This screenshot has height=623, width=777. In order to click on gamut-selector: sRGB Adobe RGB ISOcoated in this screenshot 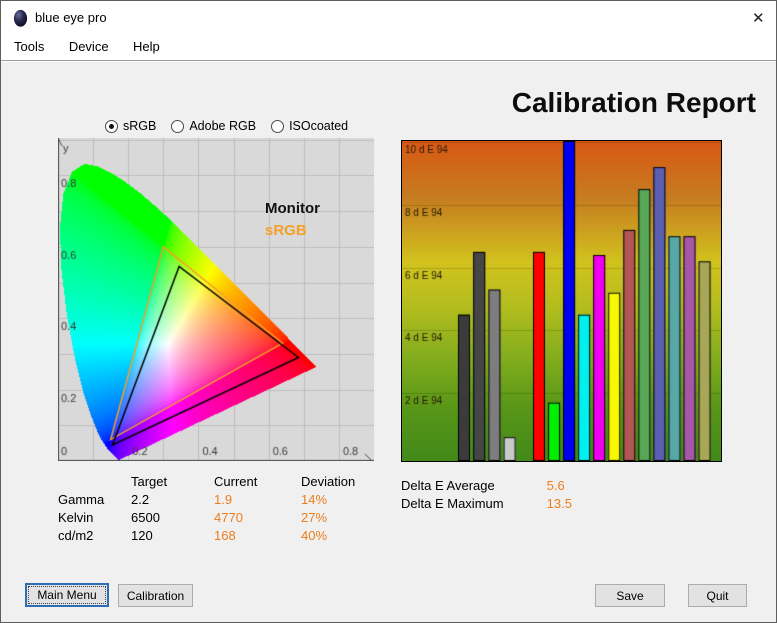, I will do `click(226, 126)`.